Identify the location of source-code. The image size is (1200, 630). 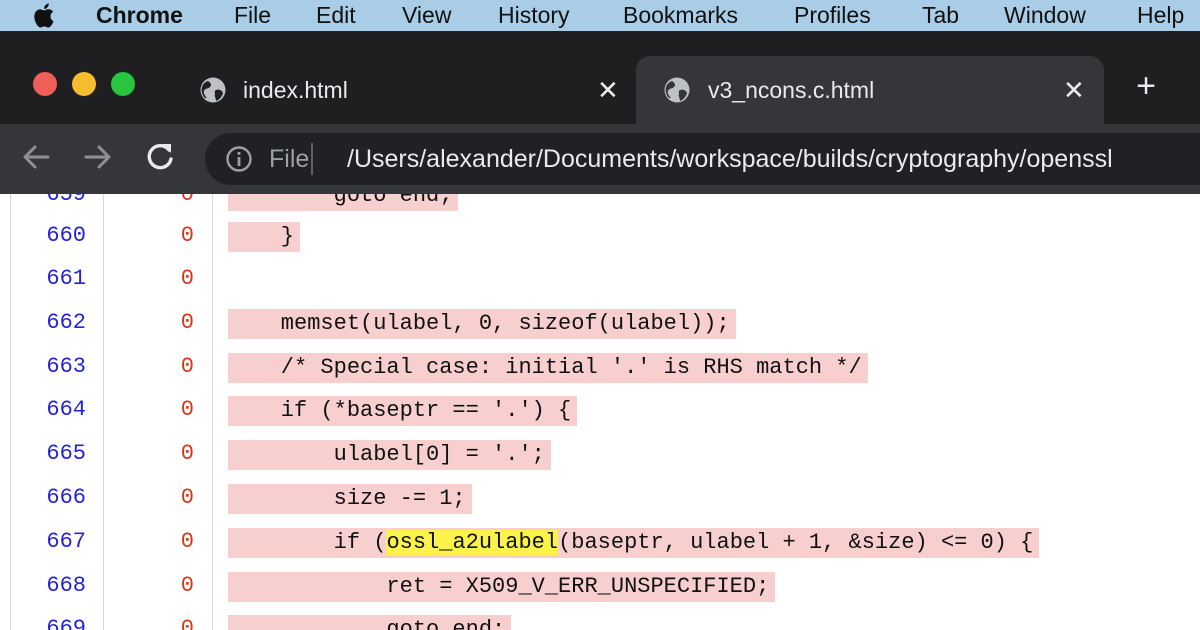
(231, 280).